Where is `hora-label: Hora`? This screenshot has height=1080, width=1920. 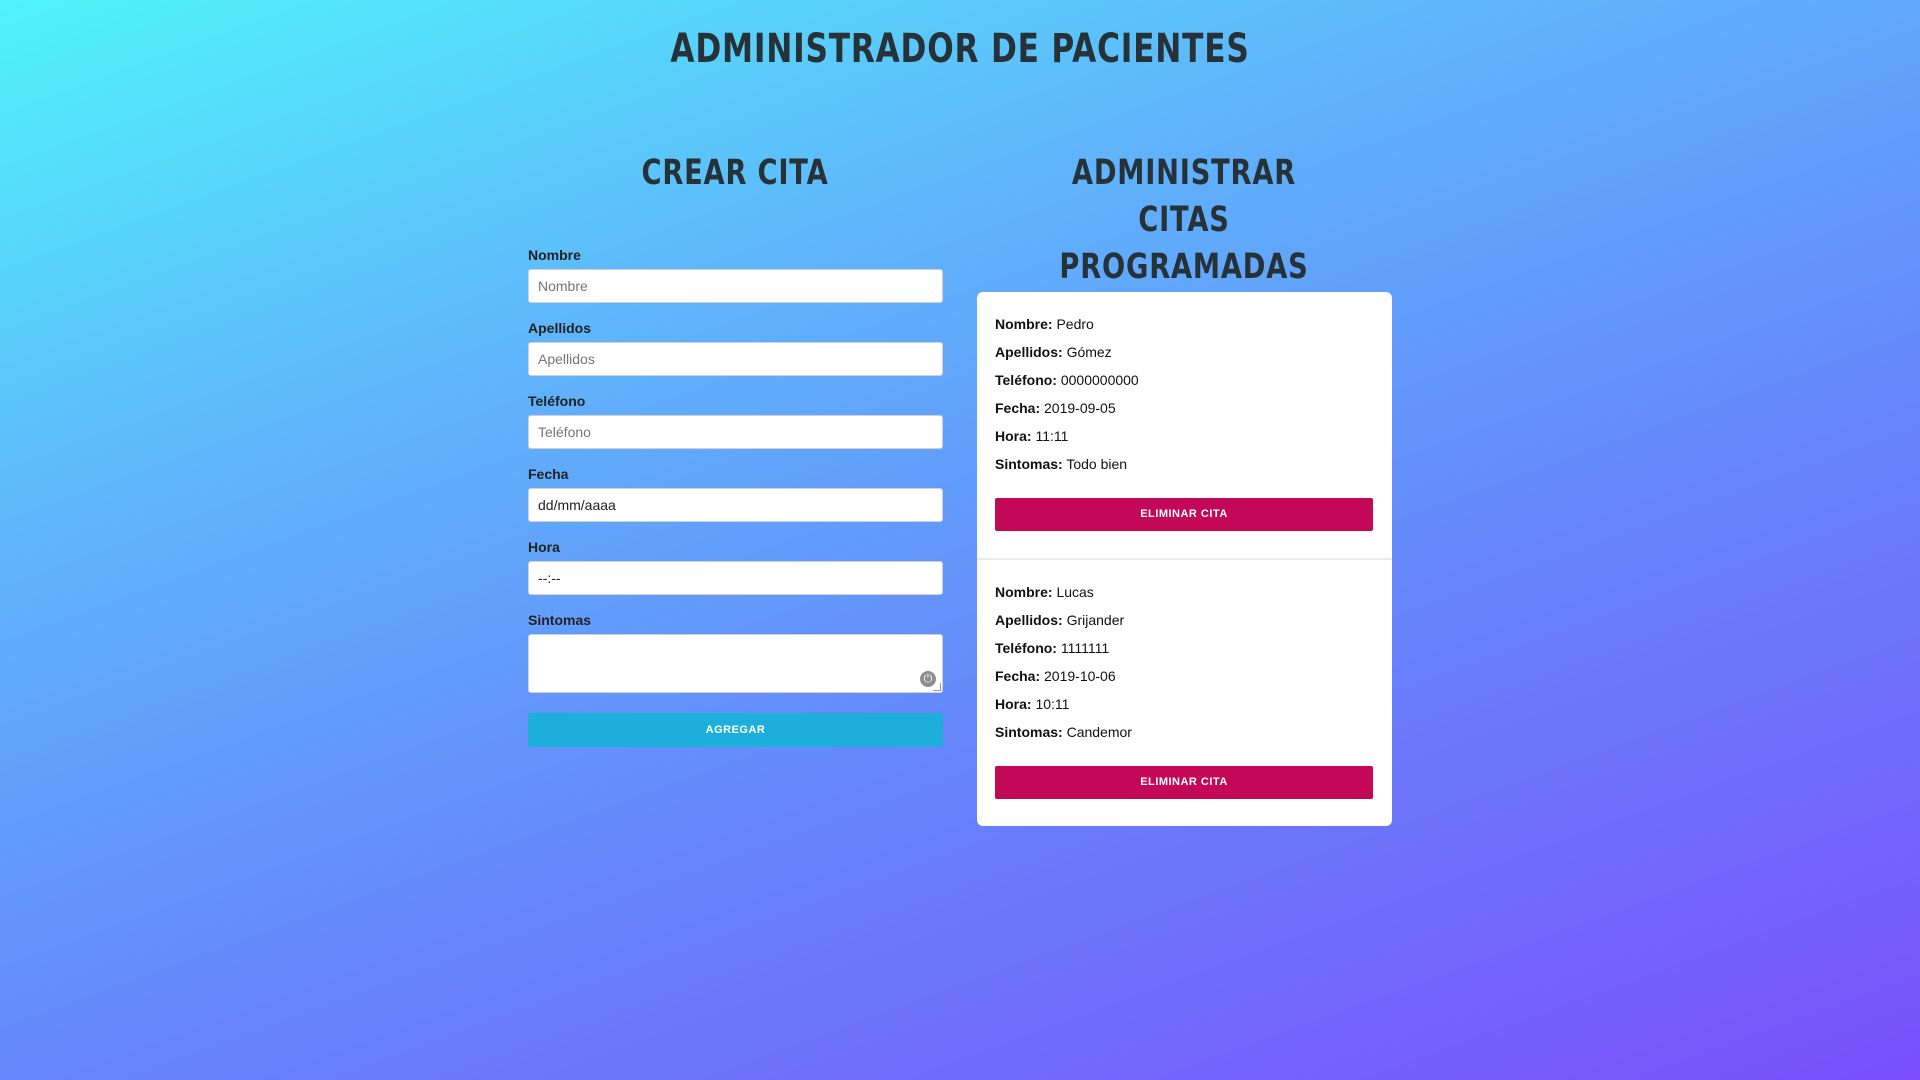 hora-label: Hora is located at coordinates (544, 547).